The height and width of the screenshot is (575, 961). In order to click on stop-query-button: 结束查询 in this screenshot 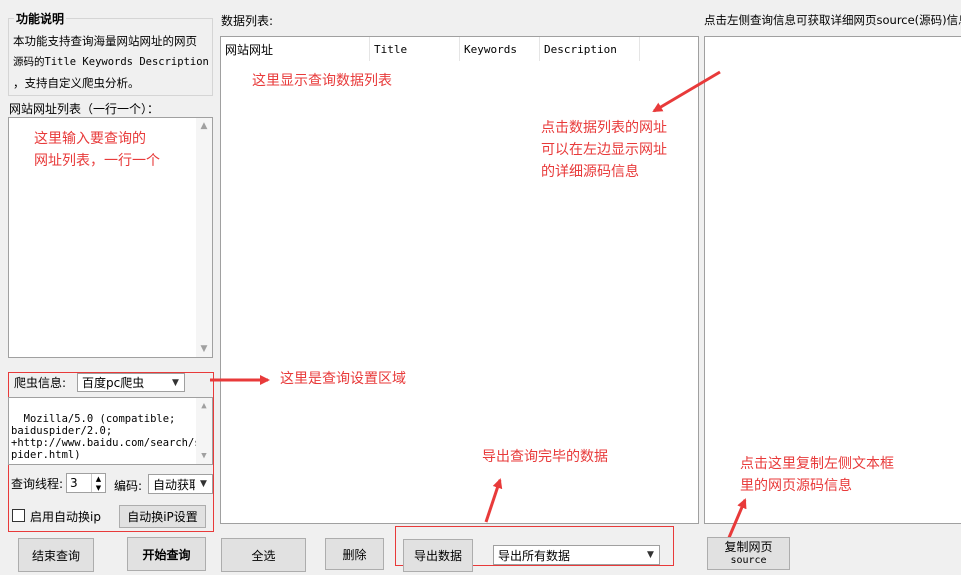, I will do `click(56, 555)`.